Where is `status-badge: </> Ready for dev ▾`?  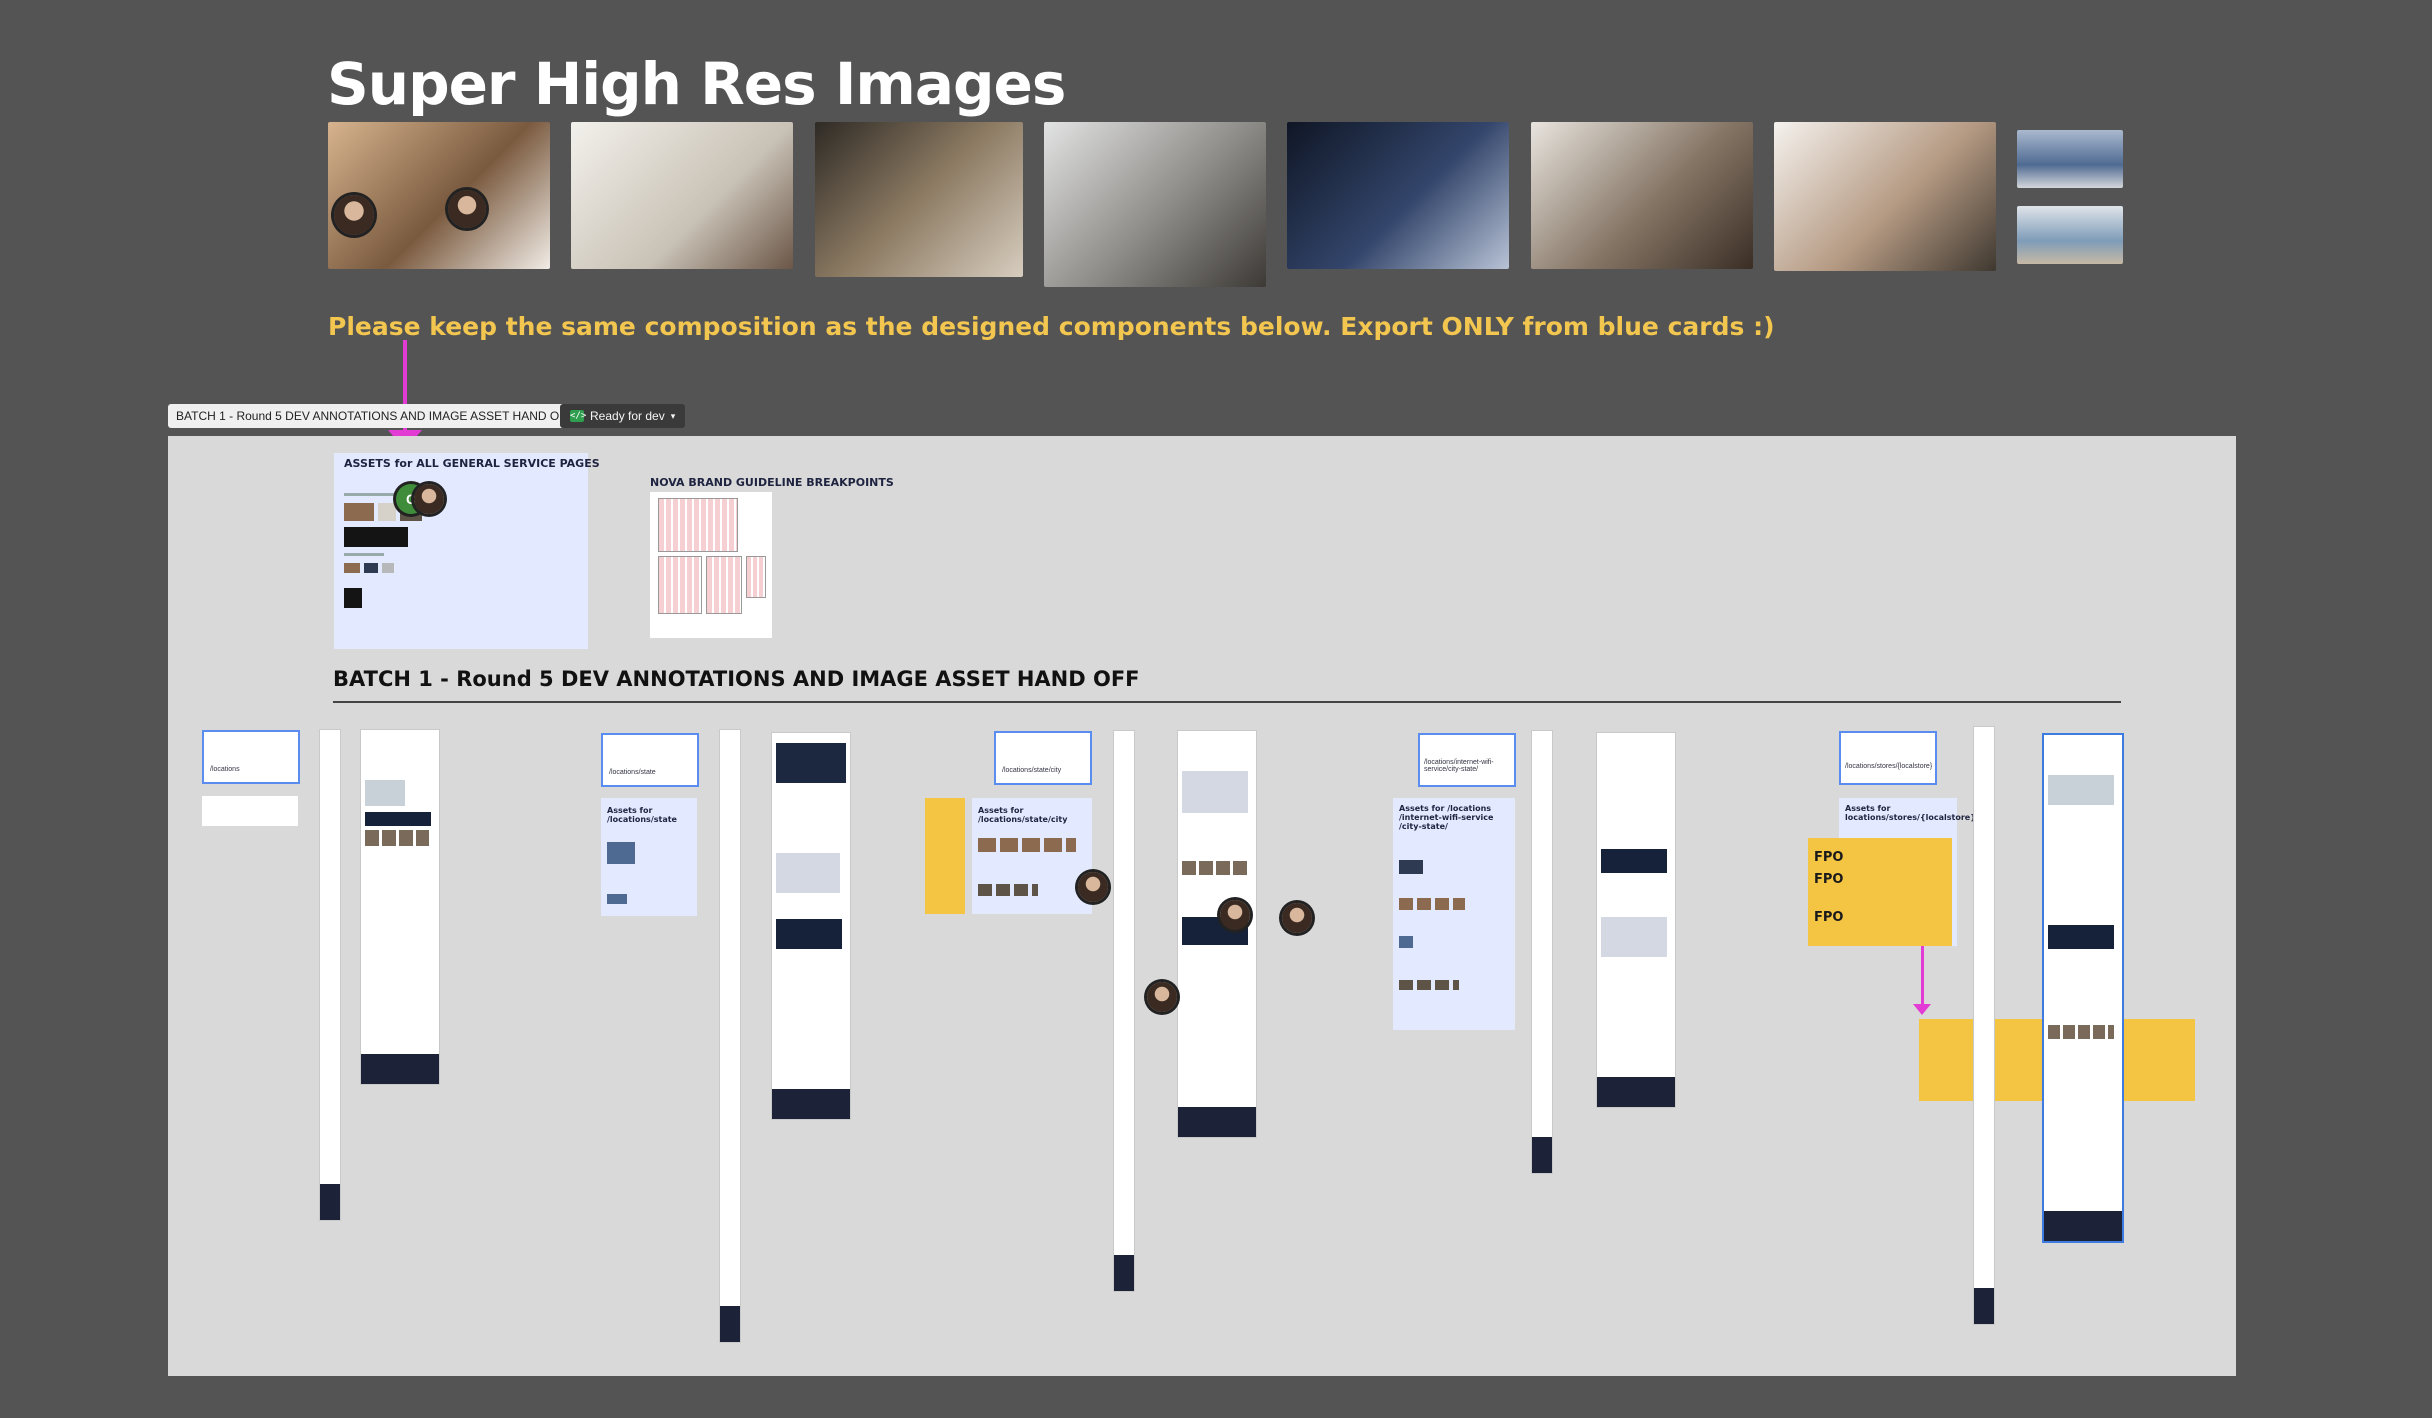 status-badge: </> Ready for dev ▾ is located at coordinates (623, 416).